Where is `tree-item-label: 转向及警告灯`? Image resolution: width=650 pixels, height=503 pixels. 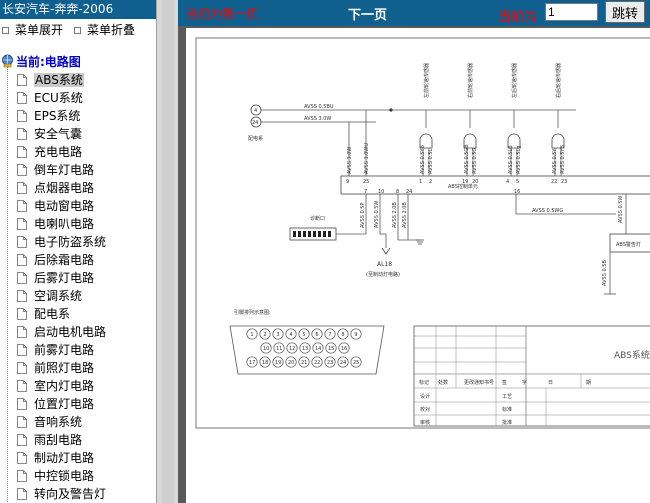 tree-item-label: 转向及警告灯 is located at coordinates (70, 494).